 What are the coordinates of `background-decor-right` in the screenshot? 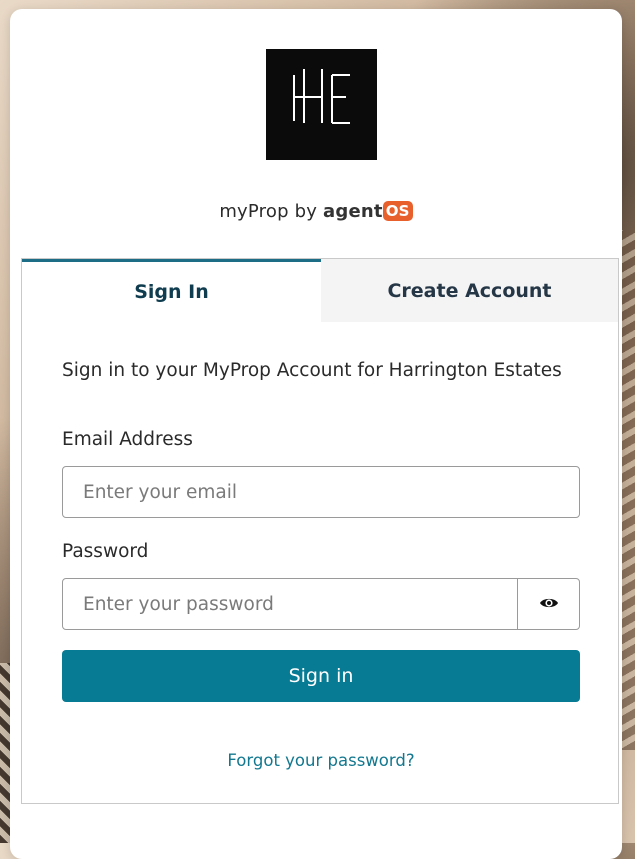 It's located at (628, 490).